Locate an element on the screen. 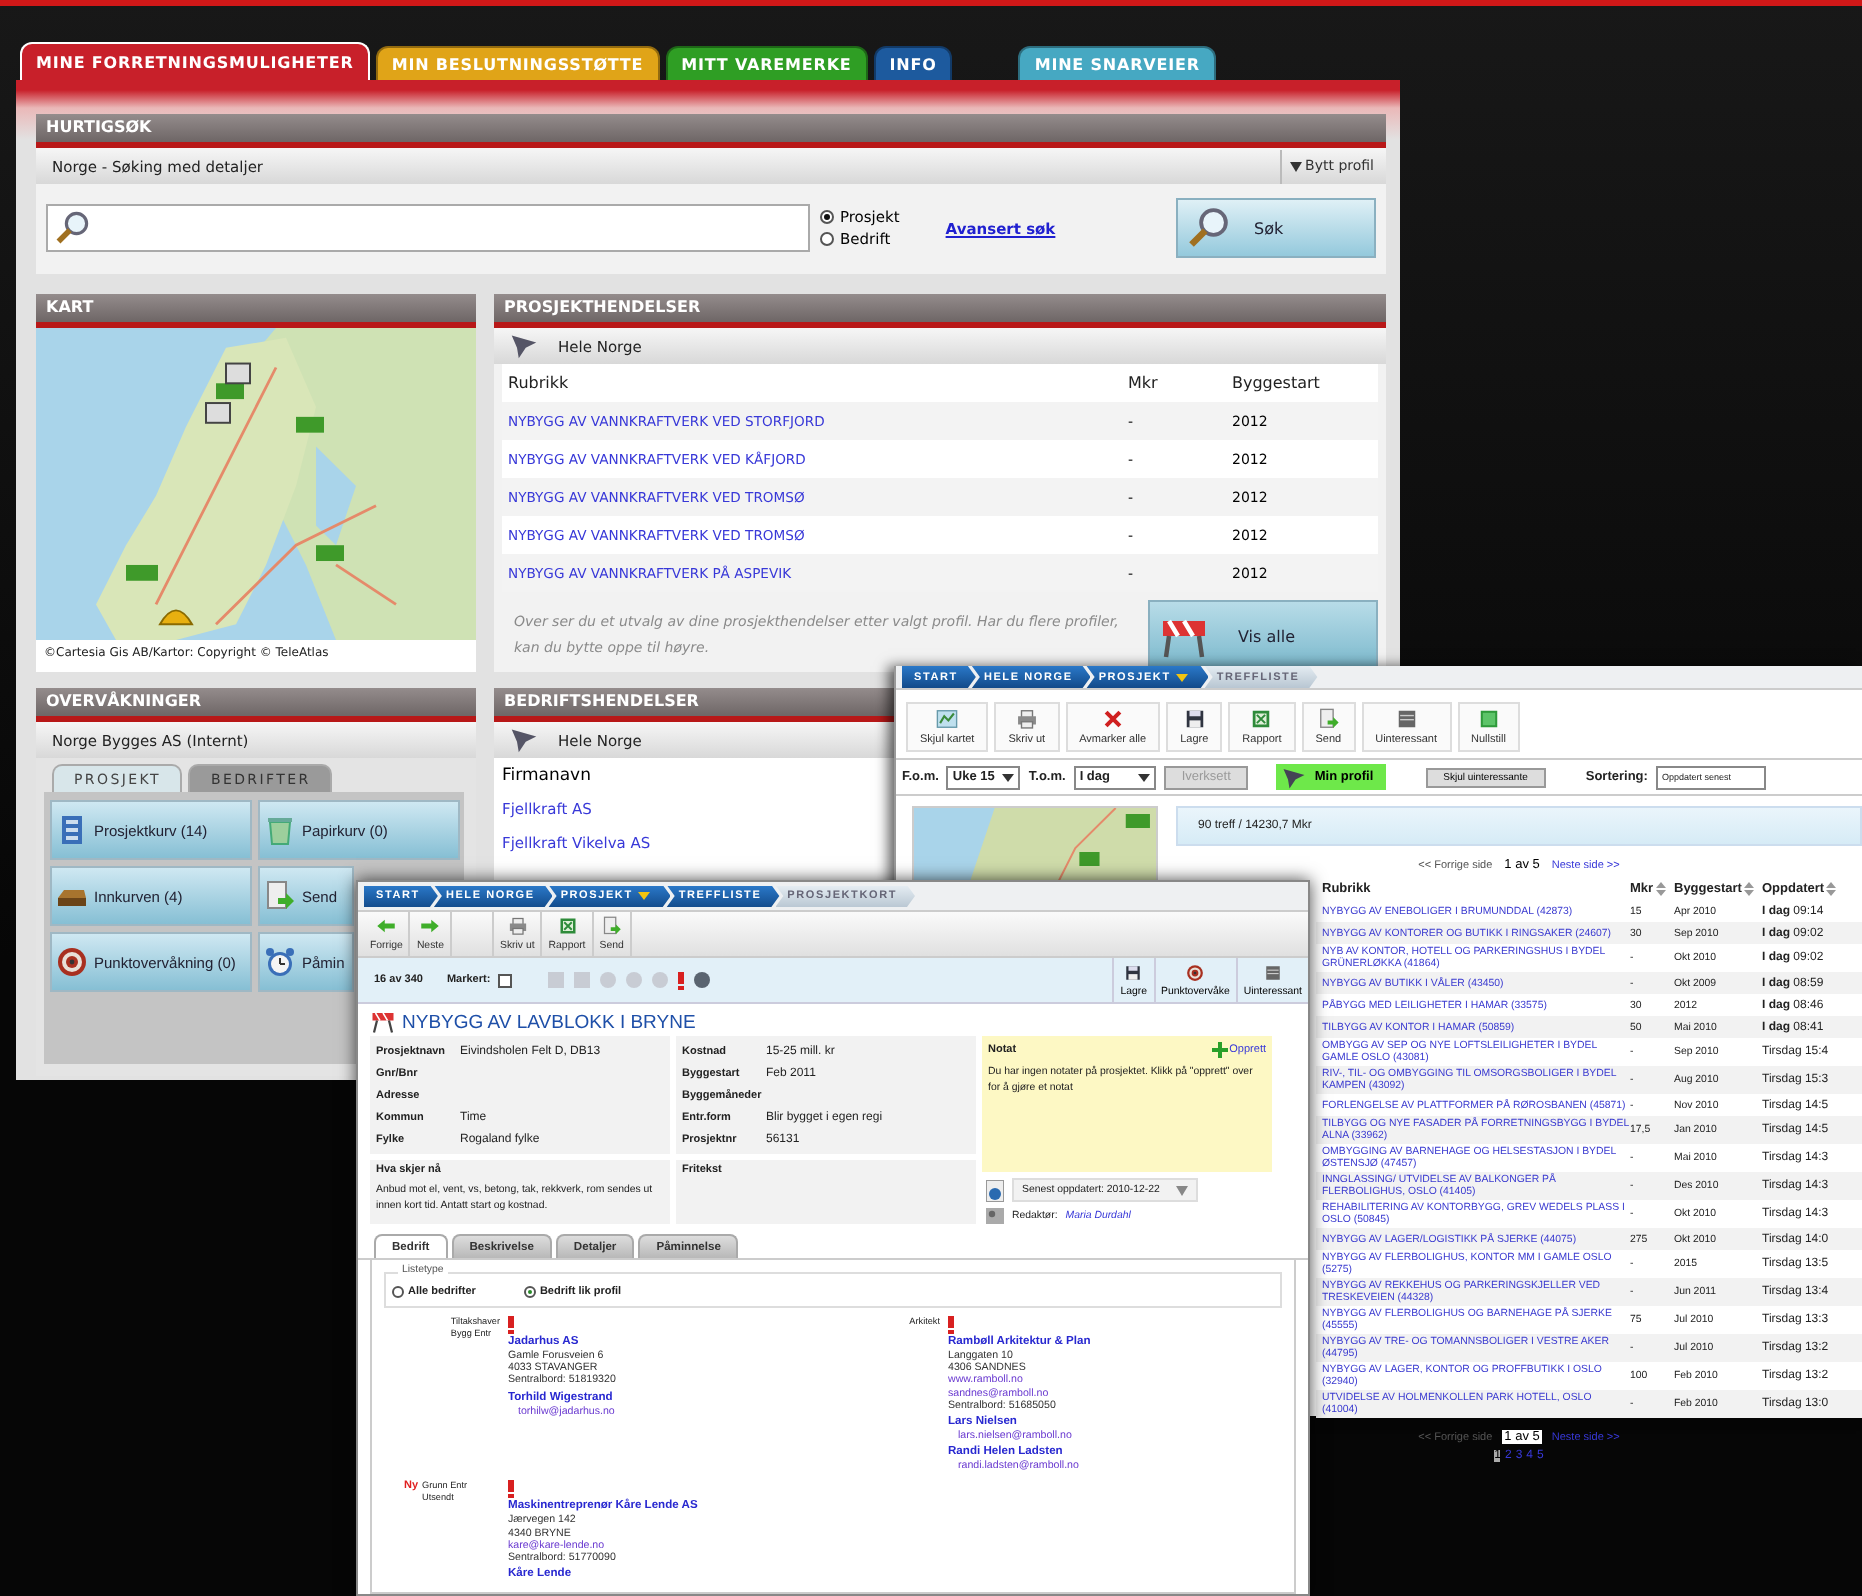 This screenshot has width=1862, height=1596. nav-tab: INFO is located at coordinates (913, 63).